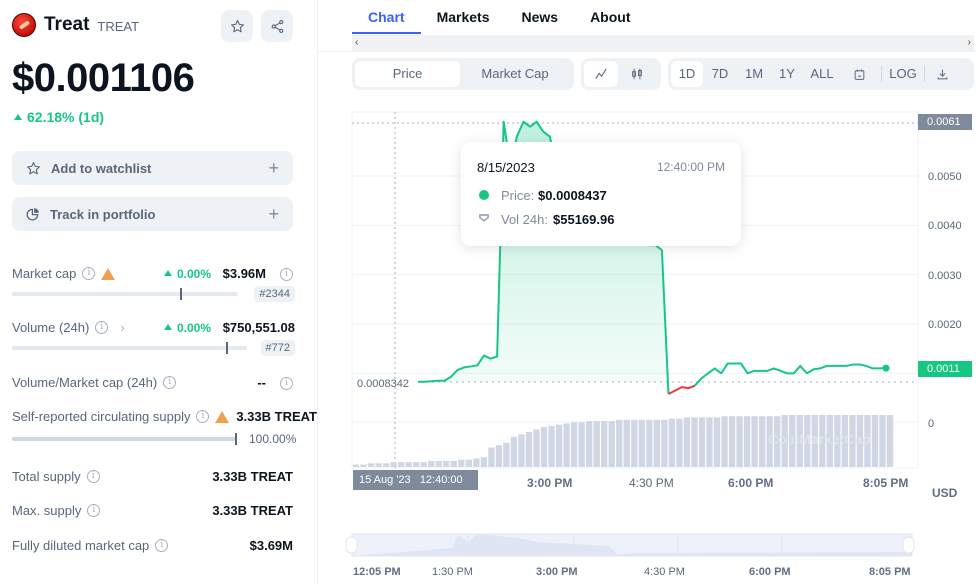 The image size is (976, 584). What do you see at coordinates (518, 195) in the screenshot?
I see `tooltip-price-label: Price:` at bounding box center [518, 195].